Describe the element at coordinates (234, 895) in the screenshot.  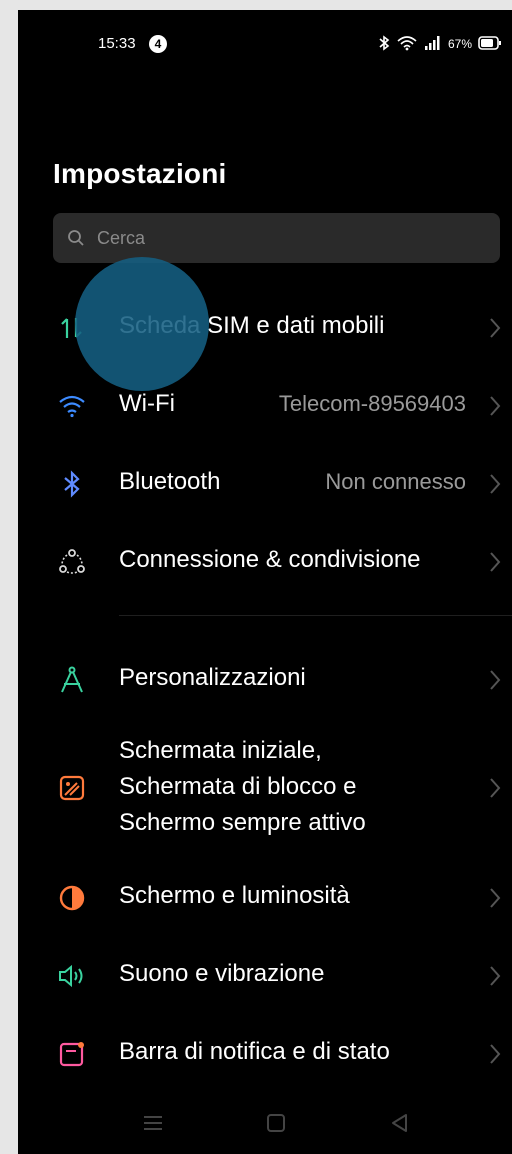
I see `settings-item-label: Schermo e luminosità` at that location.